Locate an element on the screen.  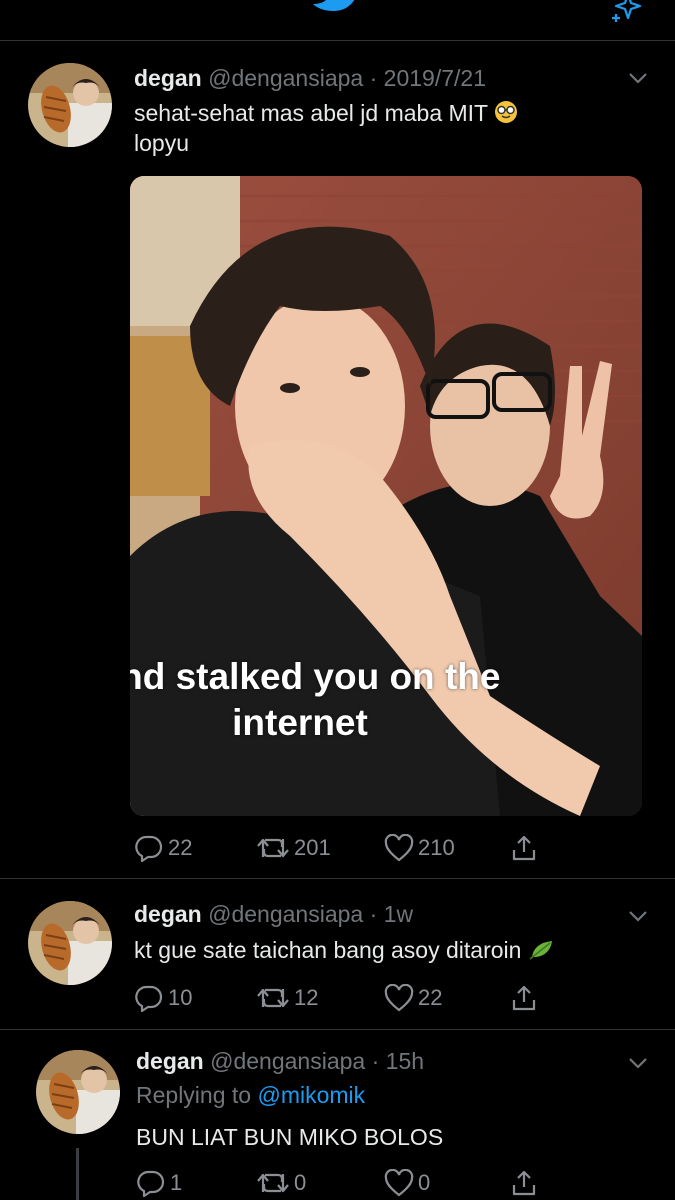
like-count: 0 is located at coordinates (424, 1182).